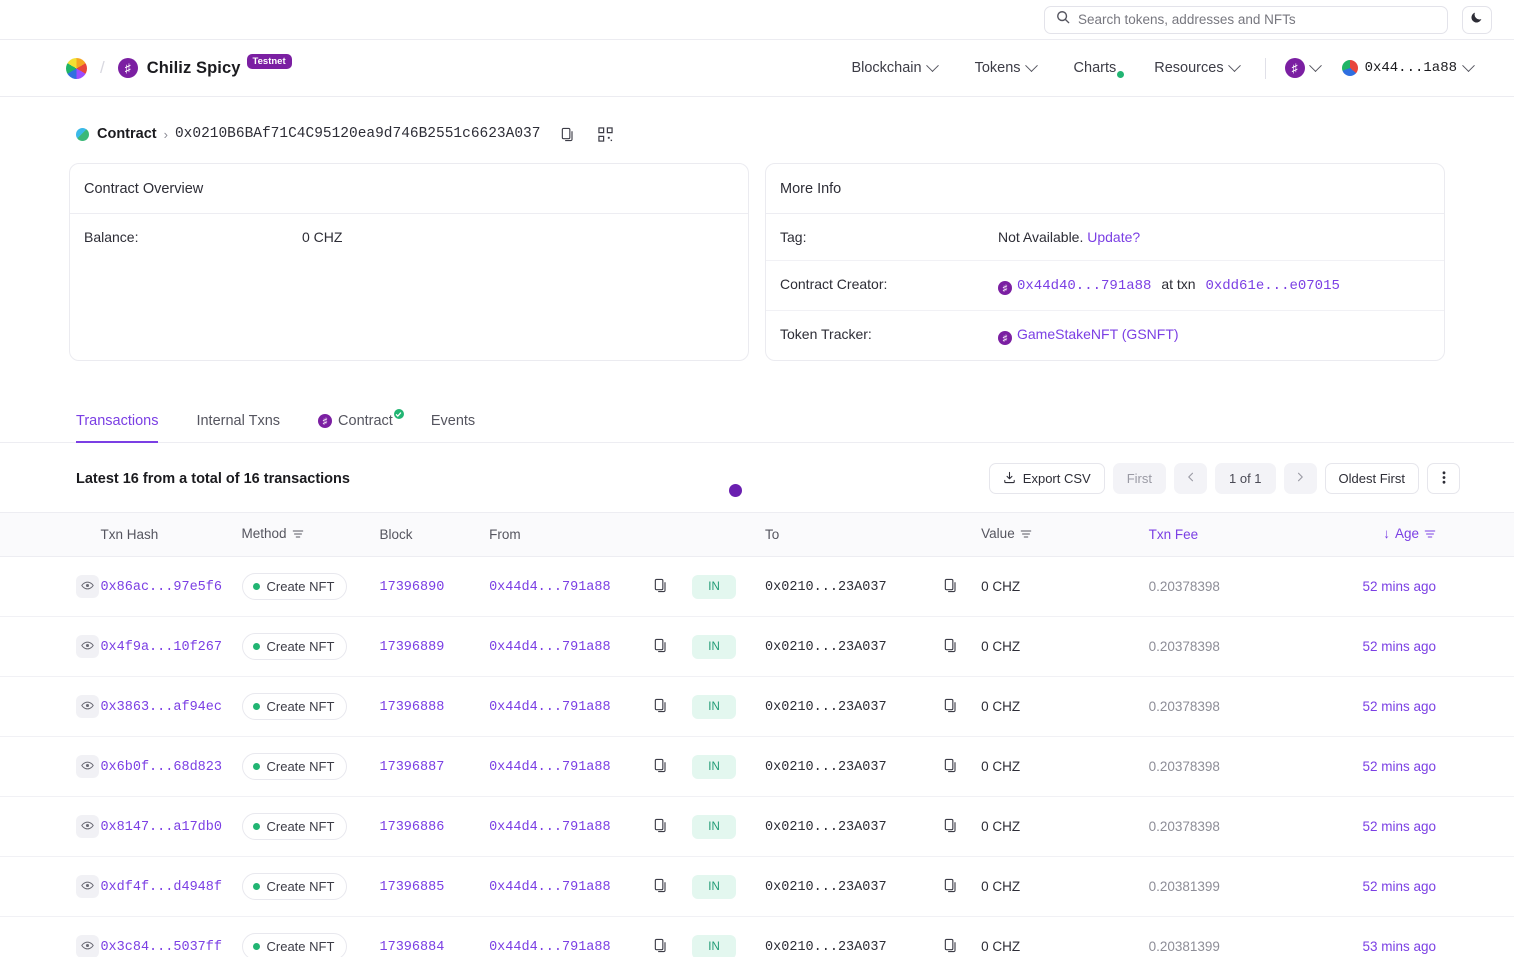  I want to click on block-number-link: 17396884, so click(412, 947).